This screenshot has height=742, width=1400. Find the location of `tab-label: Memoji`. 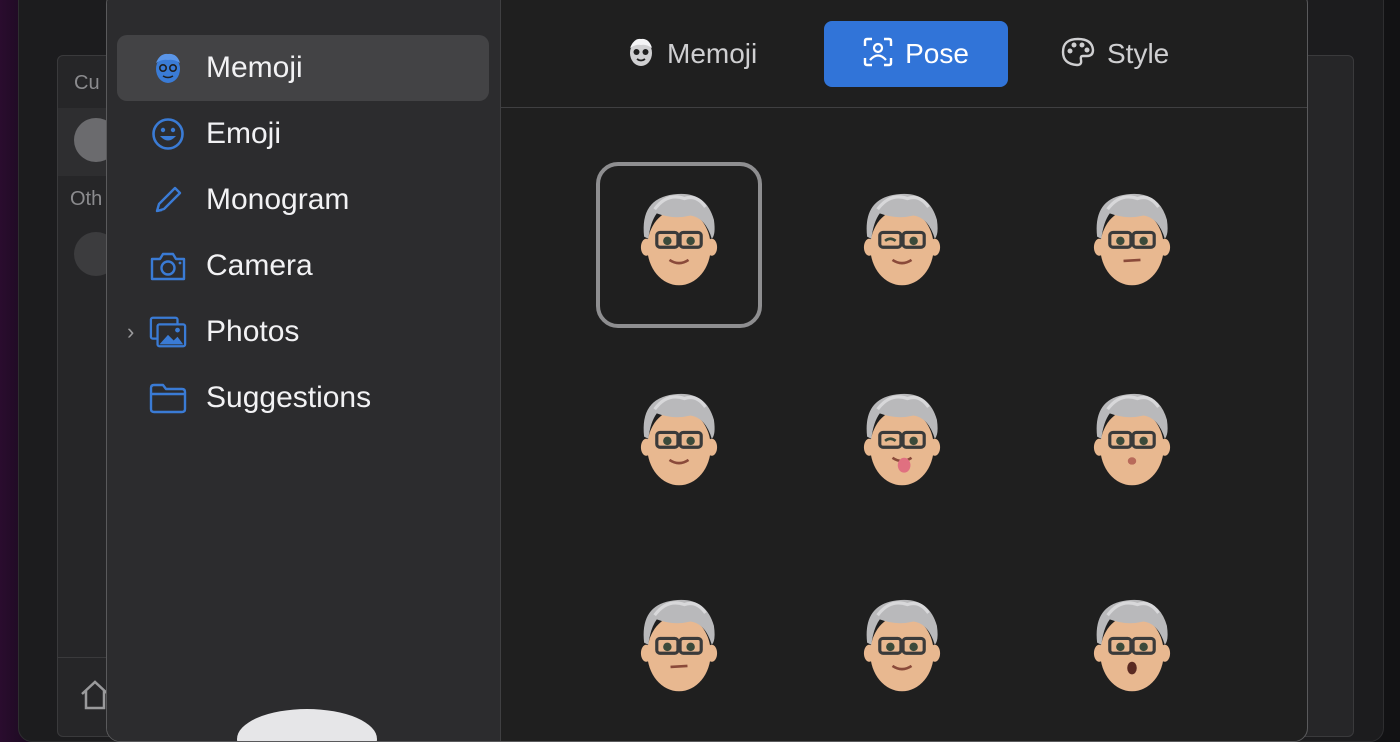

tab-label: Memoji is located at coordinates (712, 53).